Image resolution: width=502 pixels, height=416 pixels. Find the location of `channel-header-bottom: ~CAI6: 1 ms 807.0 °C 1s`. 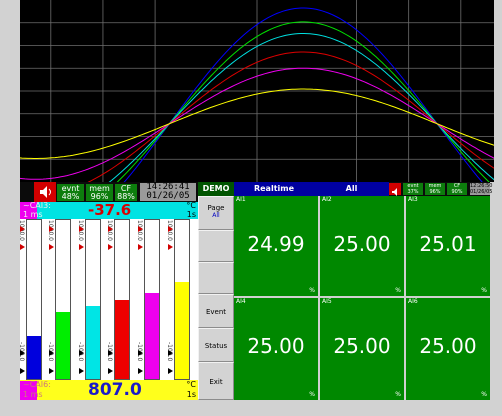

channel-header-bottom: ~CAI6: 1 ms 807.0 °C 1s is located at coordinates (109, 390).